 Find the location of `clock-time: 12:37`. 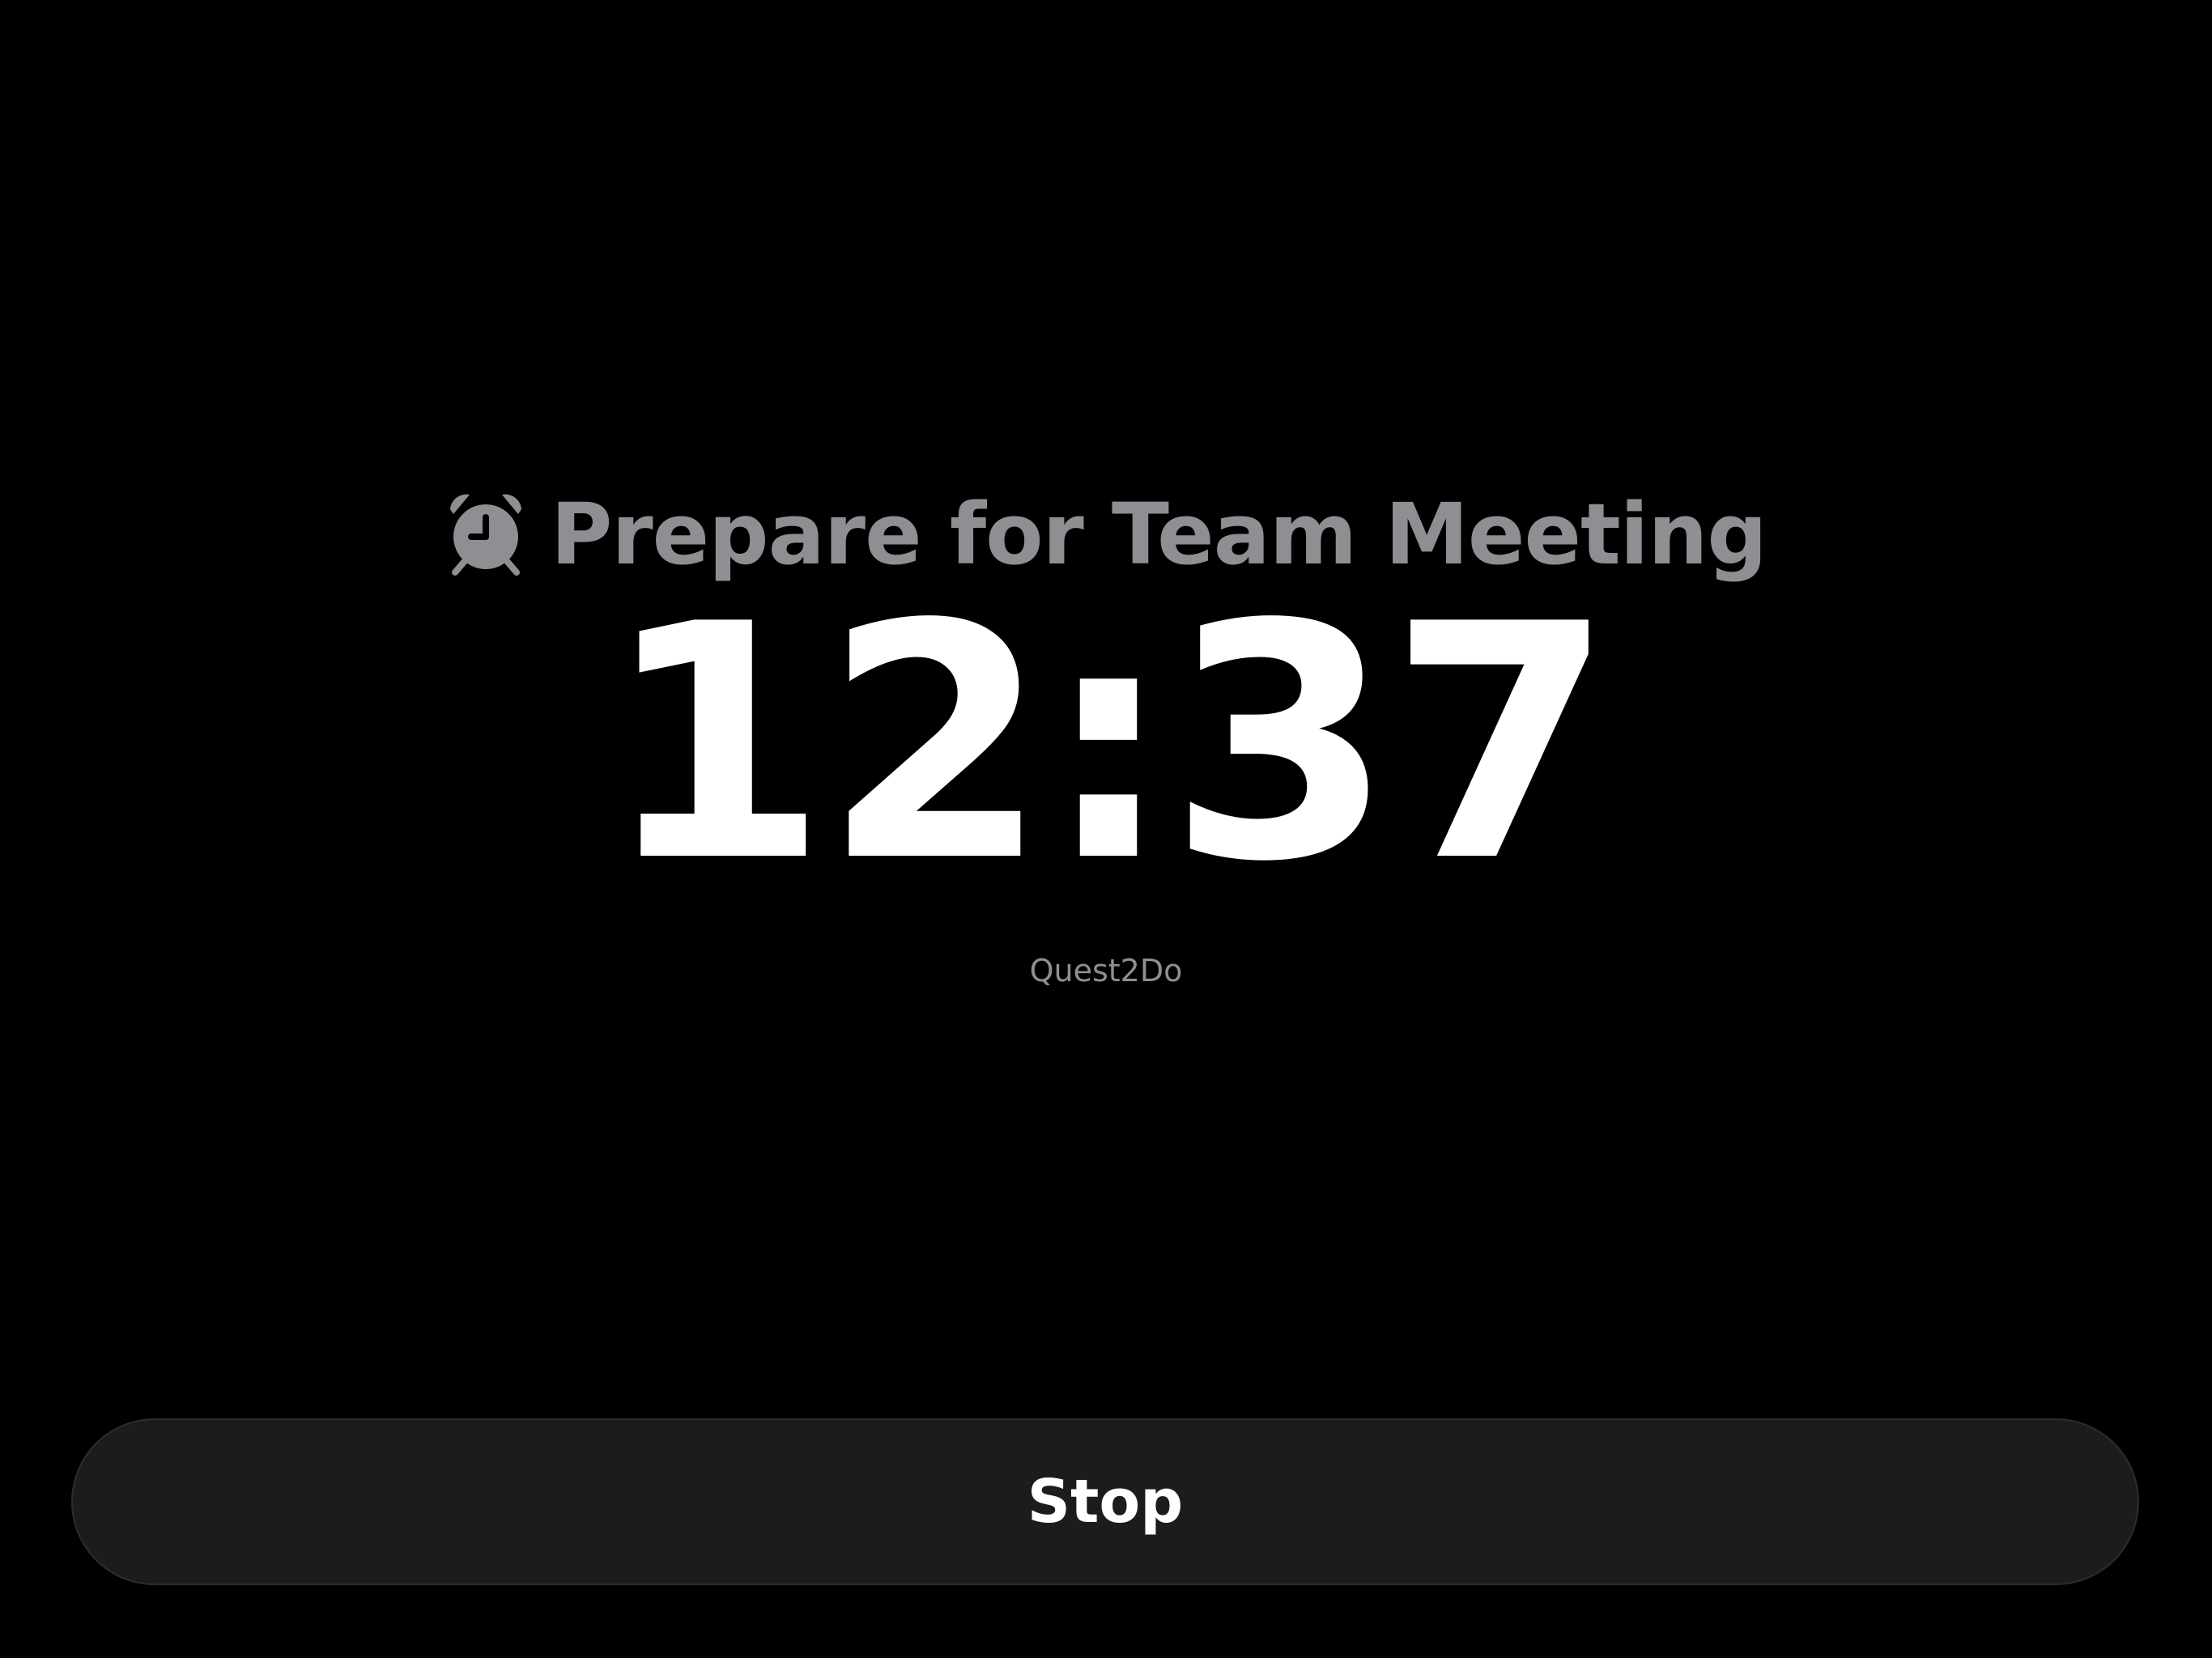

clock-time: 12:37 is located at coordinates (1108, 744).